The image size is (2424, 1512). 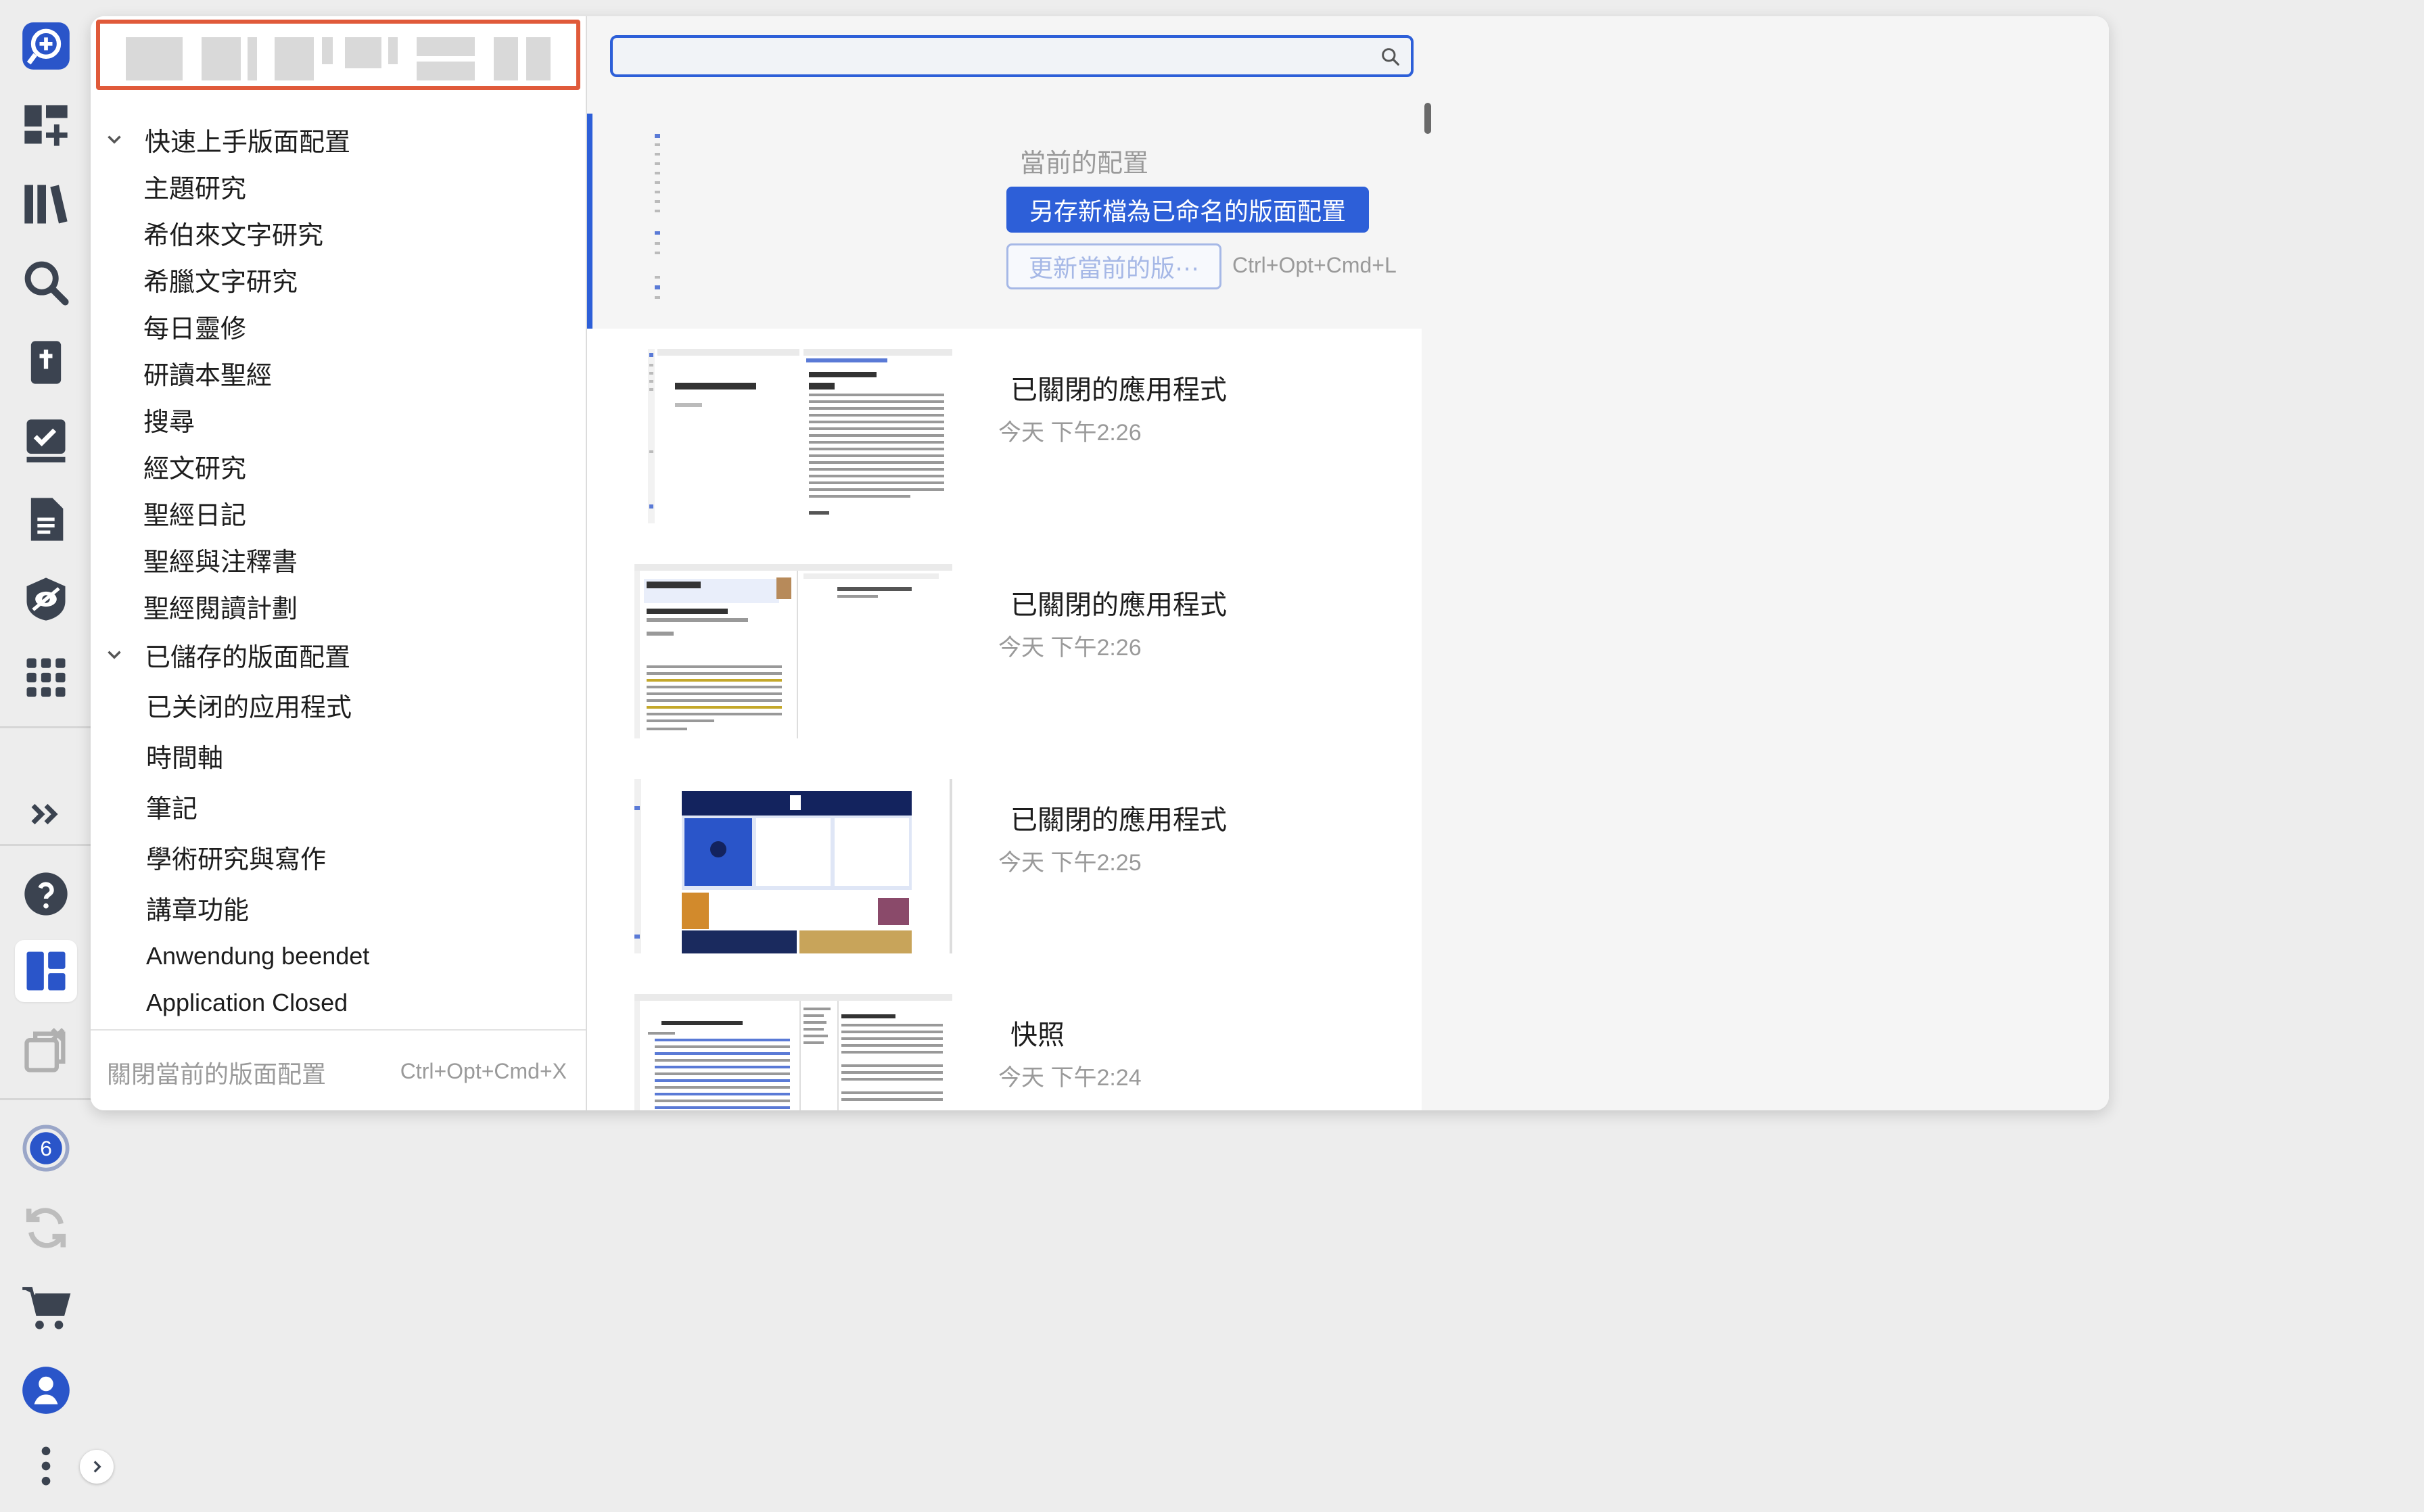 I want to click on tree-item: 搜尋, so click(x=338, y=419).